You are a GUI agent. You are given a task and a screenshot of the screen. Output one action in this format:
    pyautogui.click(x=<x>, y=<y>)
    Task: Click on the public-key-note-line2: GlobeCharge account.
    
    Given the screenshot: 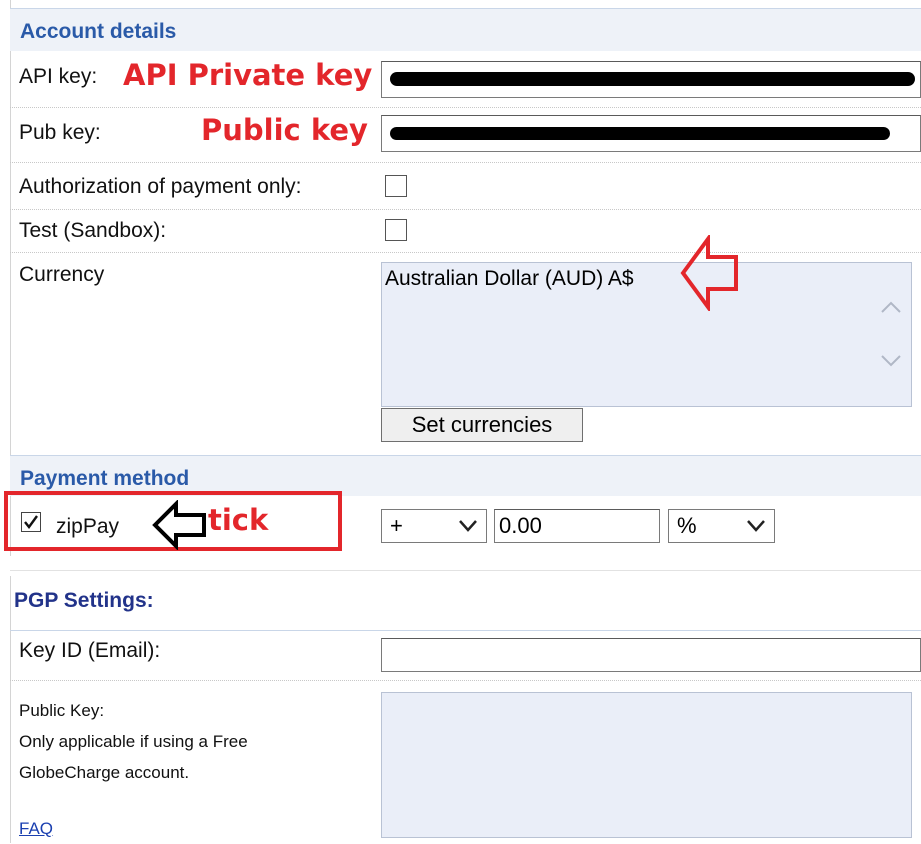 What is the action you would take?
    pyautogui.click(x=104, y=772)
    